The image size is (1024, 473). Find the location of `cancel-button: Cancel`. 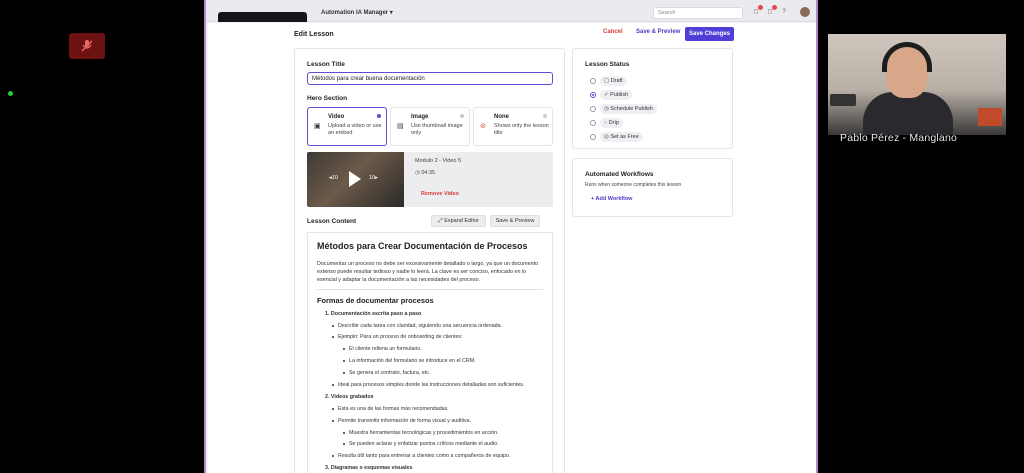

cancel-button: Cancel is located at coordinates (613, 32).